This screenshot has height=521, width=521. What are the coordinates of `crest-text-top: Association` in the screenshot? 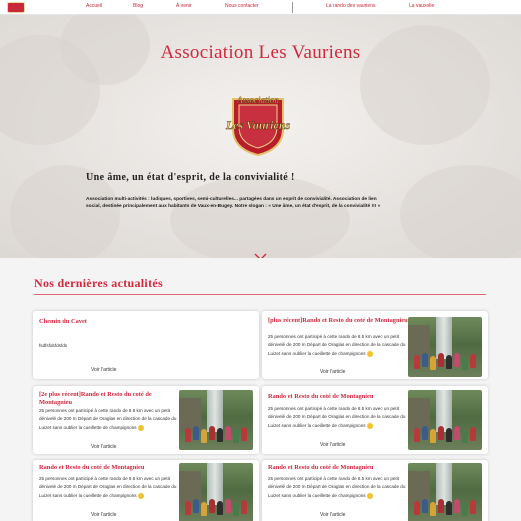 It's located at (257, 100).